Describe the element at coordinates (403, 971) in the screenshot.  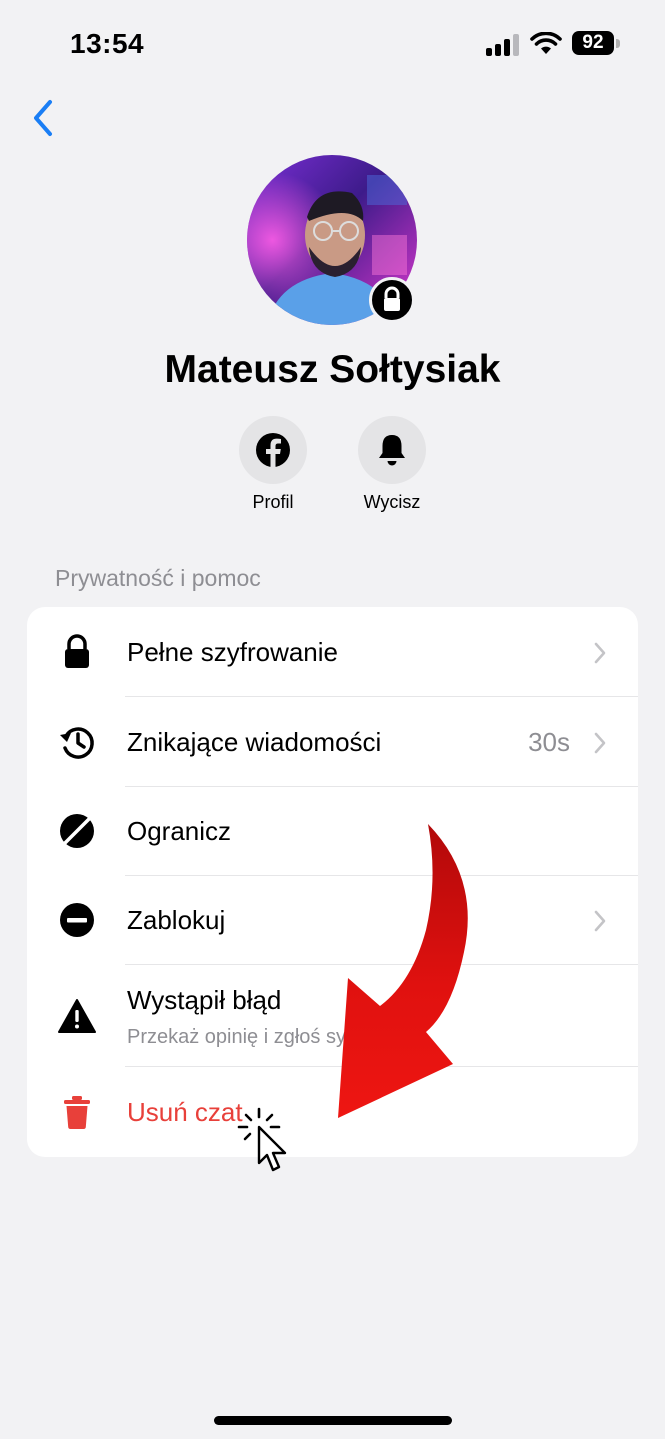
I see `annotation-arrow-icon` at that location.